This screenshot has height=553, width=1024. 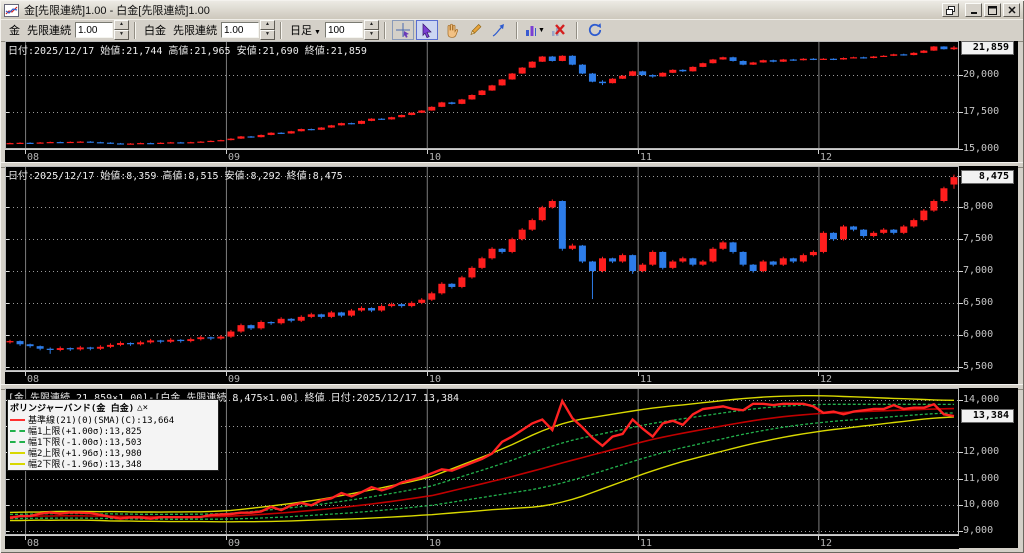 What do you see at coordinates (978, 530) in the screenshot?
I see `y-tick-label: 9,000` at bounding box center [978, 530].